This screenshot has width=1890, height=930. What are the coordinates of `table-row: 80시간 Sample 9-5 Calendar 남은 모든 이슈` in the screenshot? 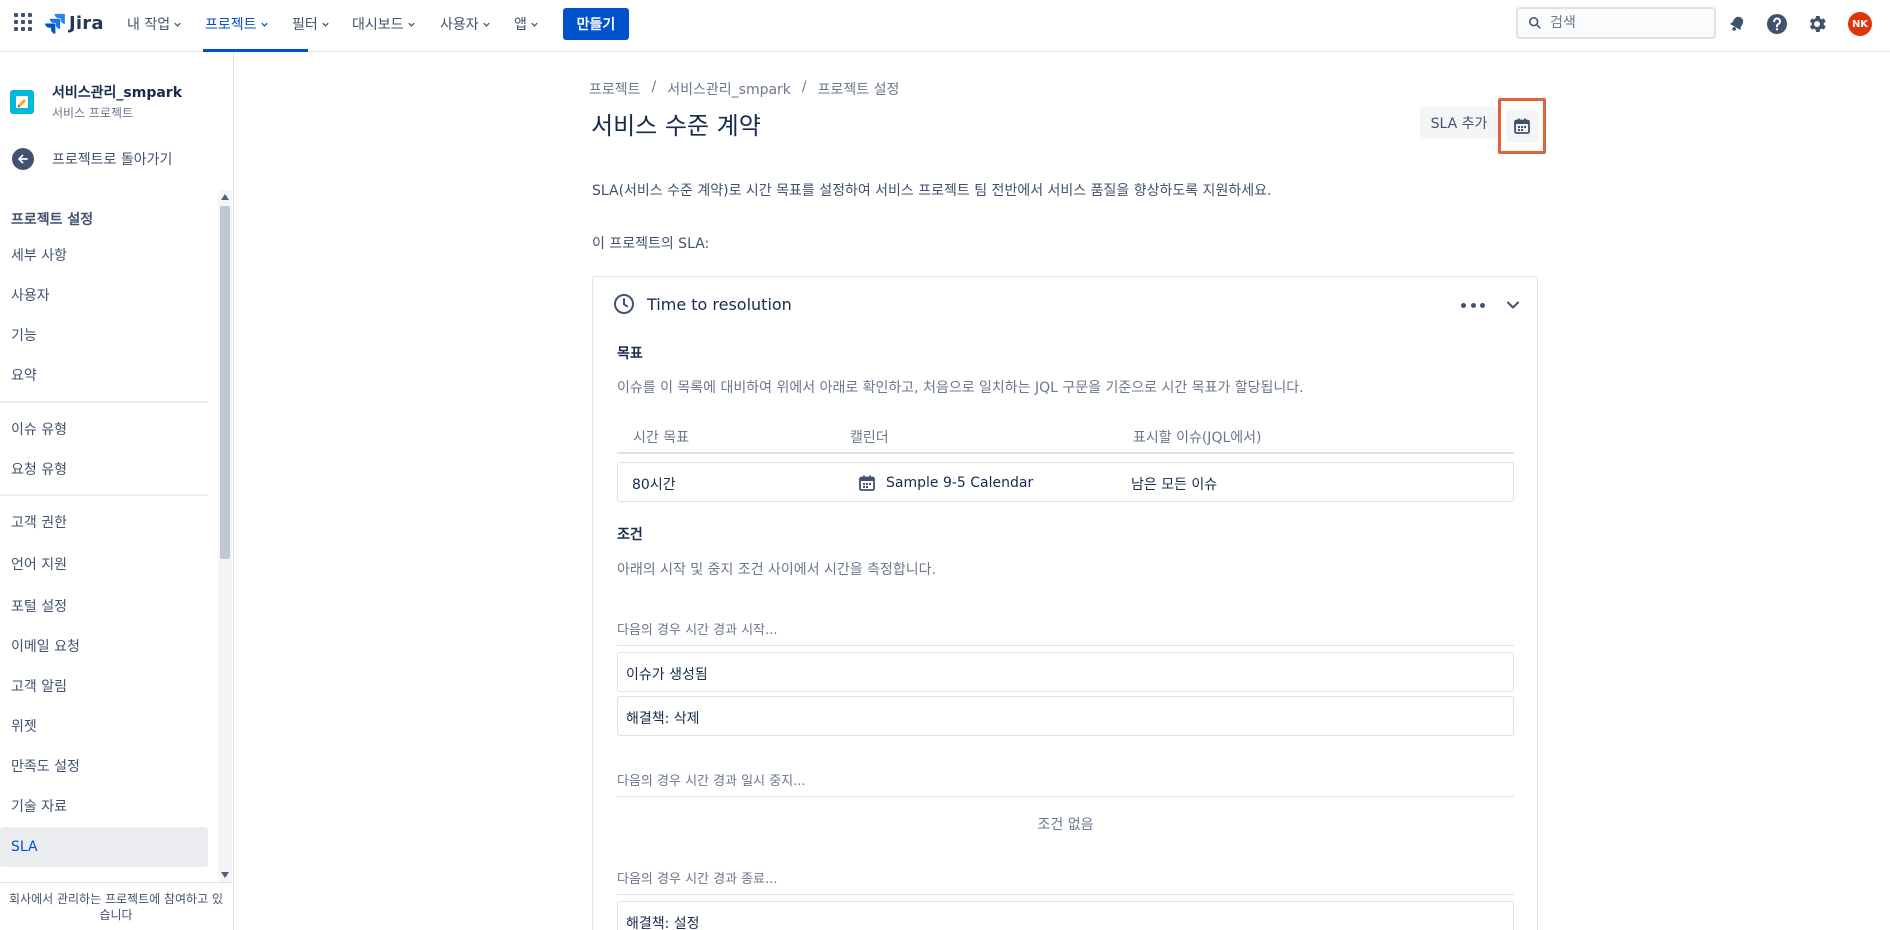 It's located at (1065, 482).